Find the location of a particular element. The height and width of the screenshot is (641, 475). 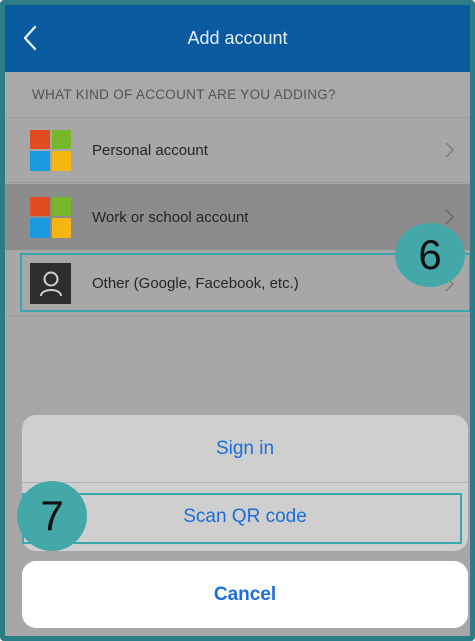

nav-bar: Add account is located at coordinates (237, 38).